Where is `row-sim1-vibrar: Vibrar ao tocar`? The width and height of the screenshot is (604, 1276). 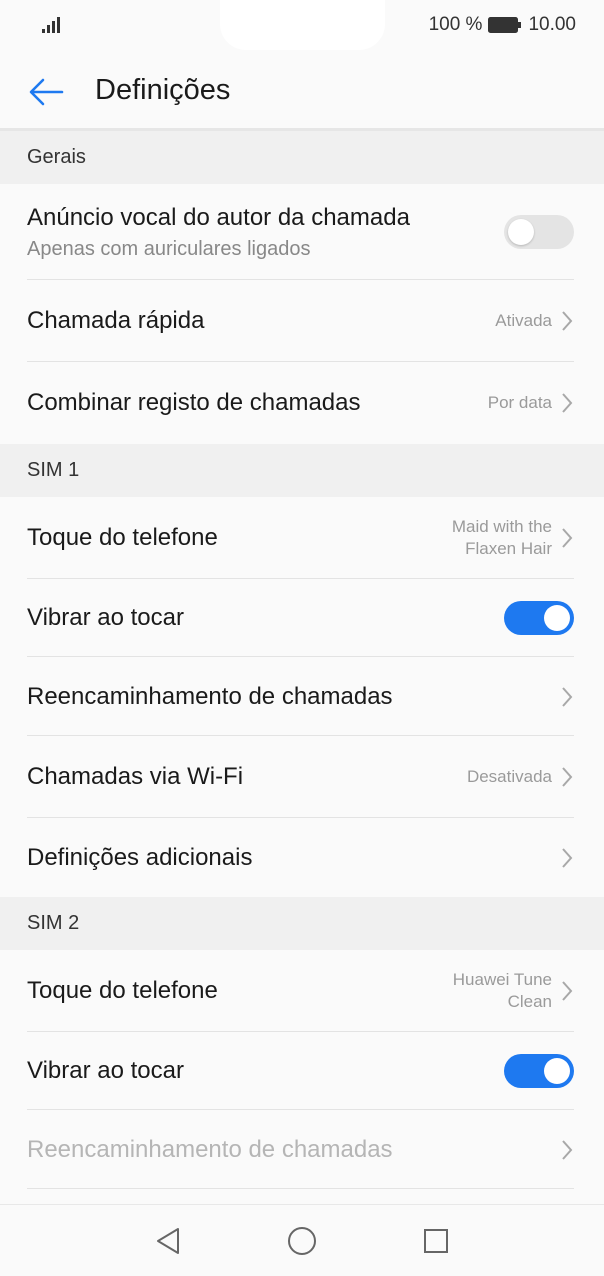
row-sim1-vibrar: Vibrar ao tocar is located at coordinates (302, 618).